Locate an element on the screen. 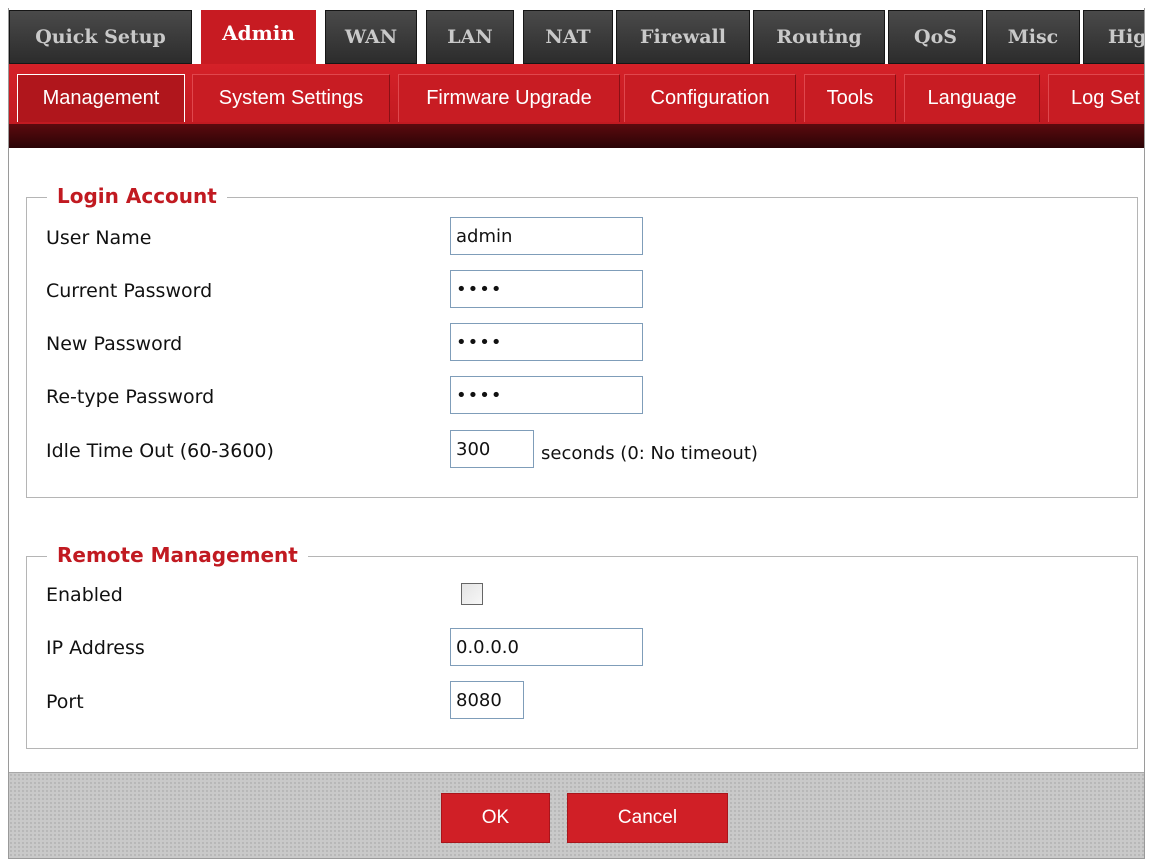 The image size is (1151, 862). remote-management-legend: Remote Management is located at coordinates (177, 555).